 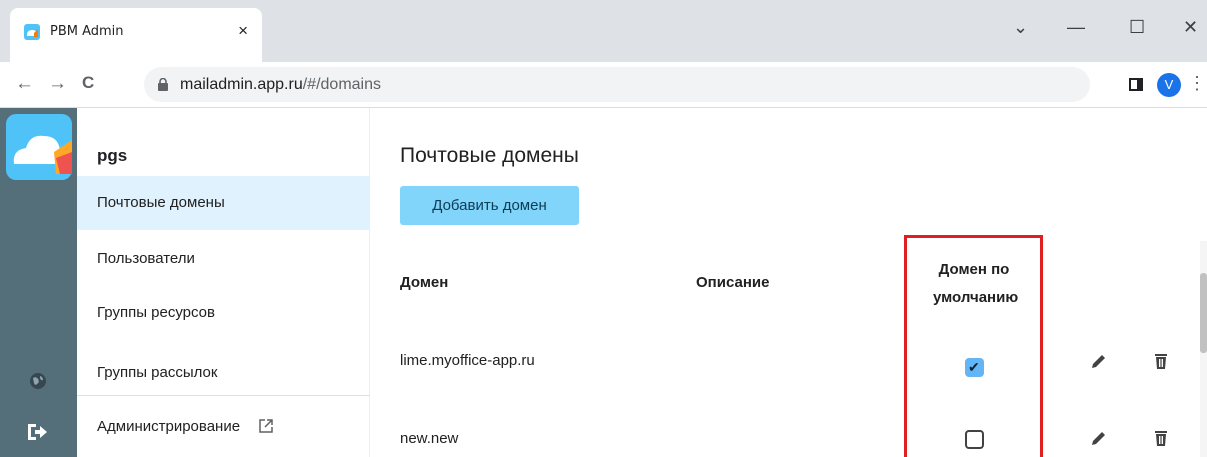 I want to click on browser-tab: PBM Admin ×, so click(x=136, y=35).